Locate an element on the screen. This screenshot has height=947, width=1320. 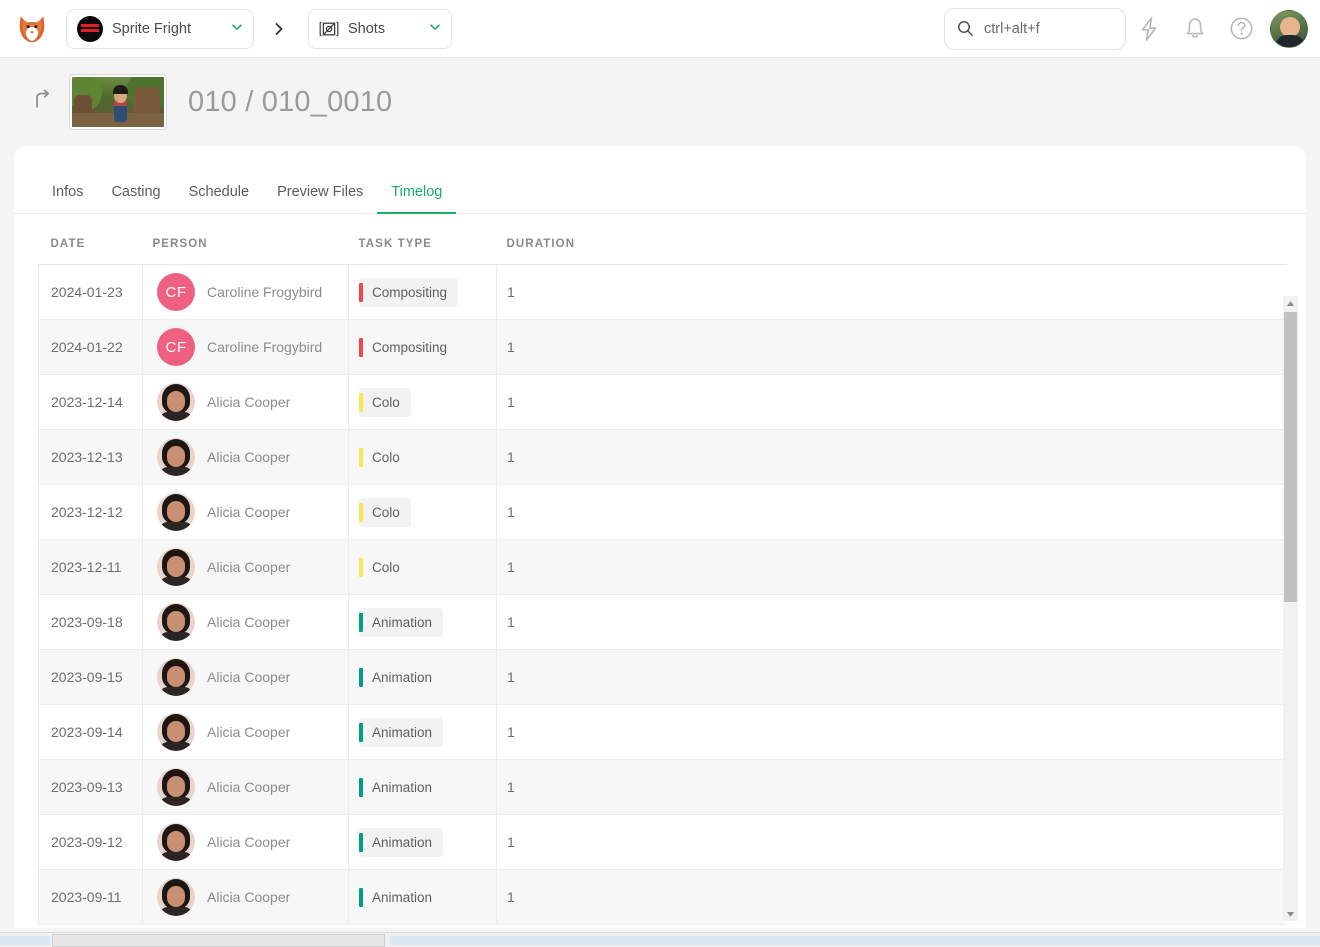
horizontal-scrollbar is located at coordinates (660, 939).